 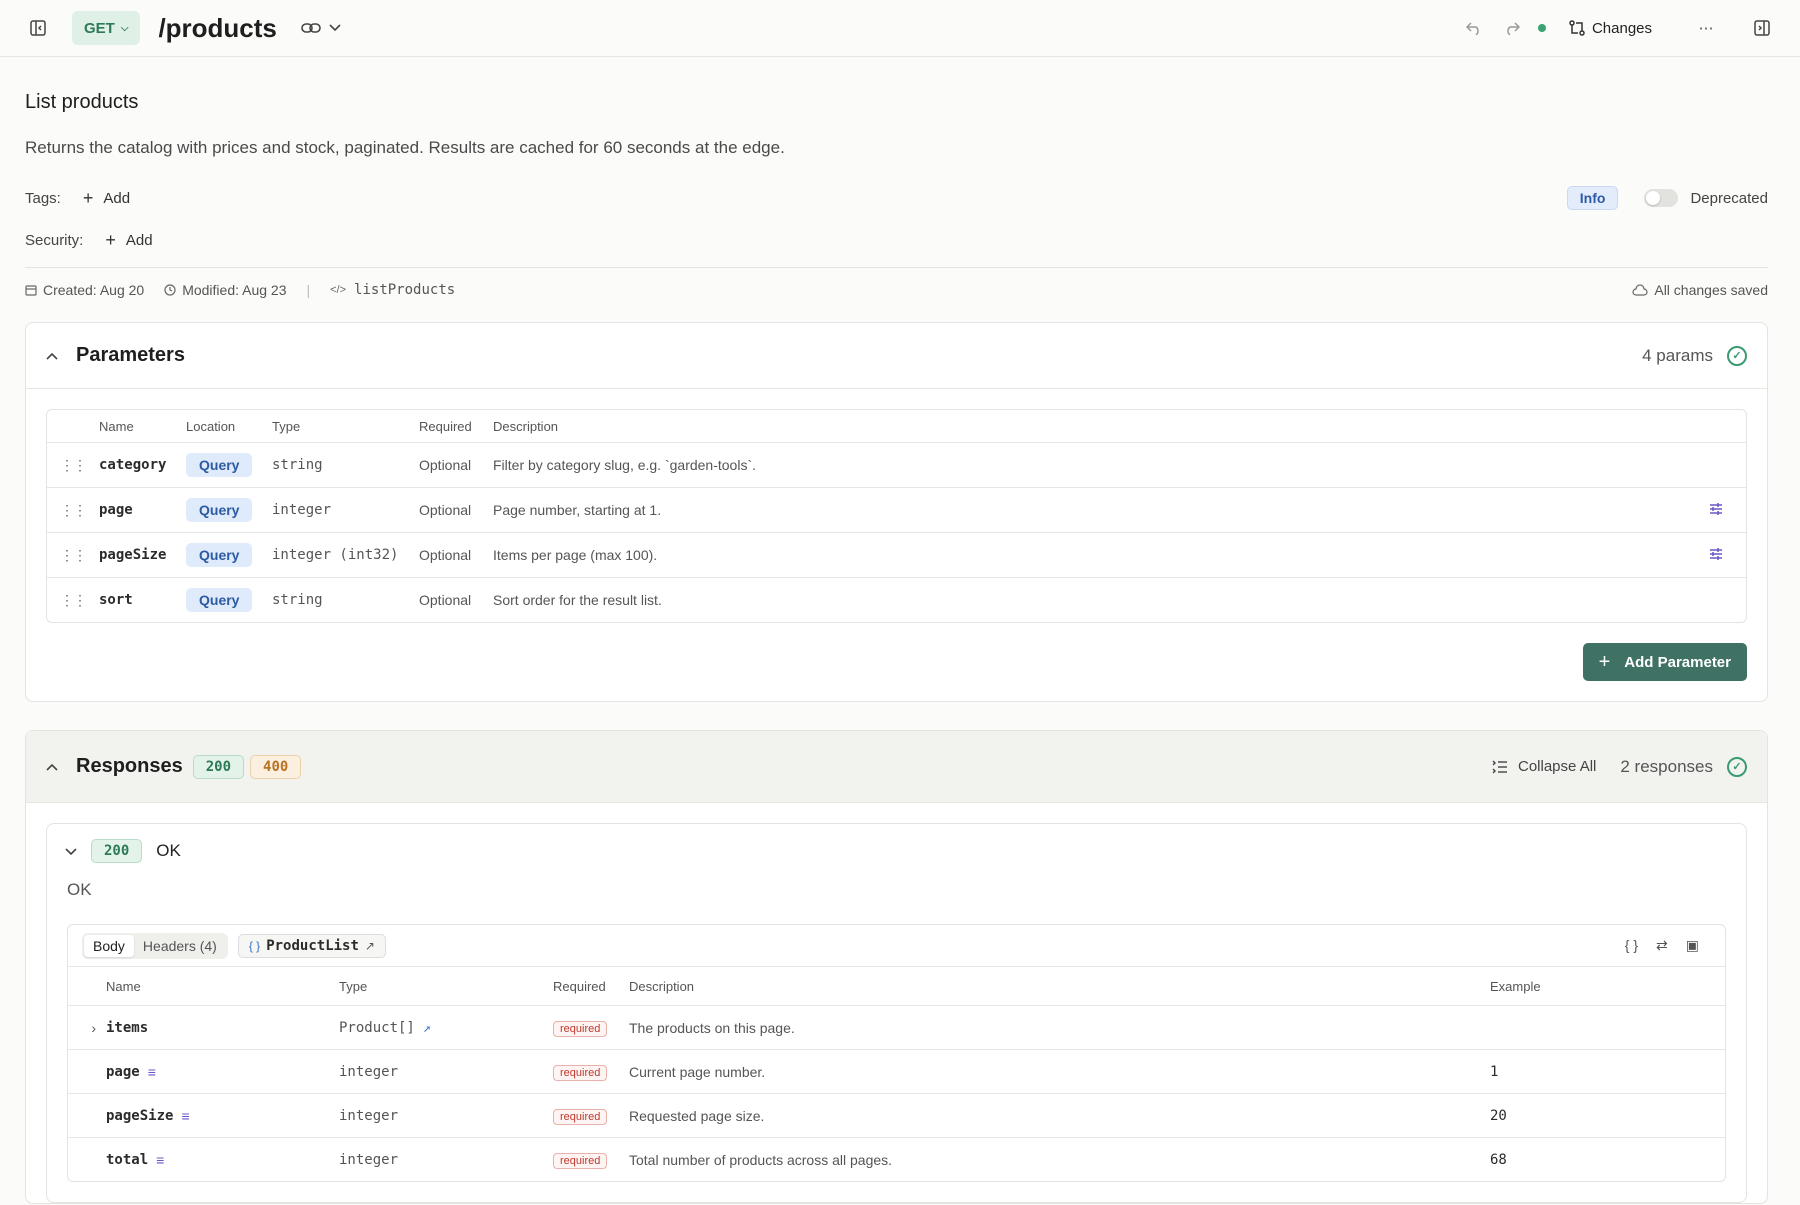 I want to click on param-type: integer, so click(x=345, y=510).